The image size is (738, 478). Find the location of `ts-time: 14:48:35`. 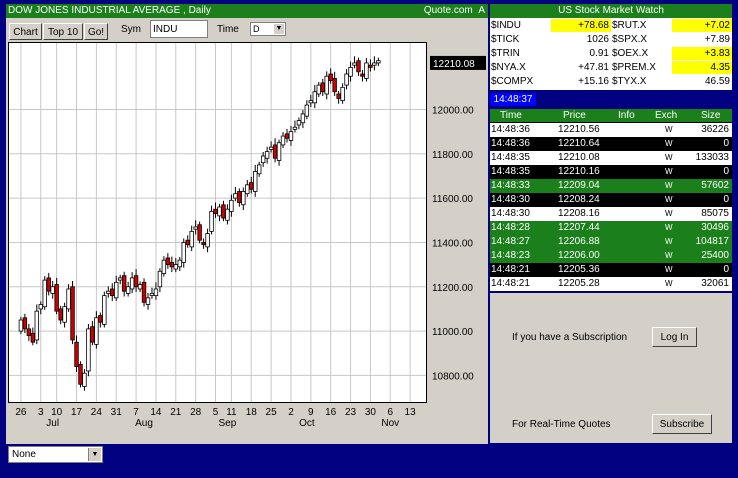

ts-time: 14:48:35 is located at coordinates (510, 171).